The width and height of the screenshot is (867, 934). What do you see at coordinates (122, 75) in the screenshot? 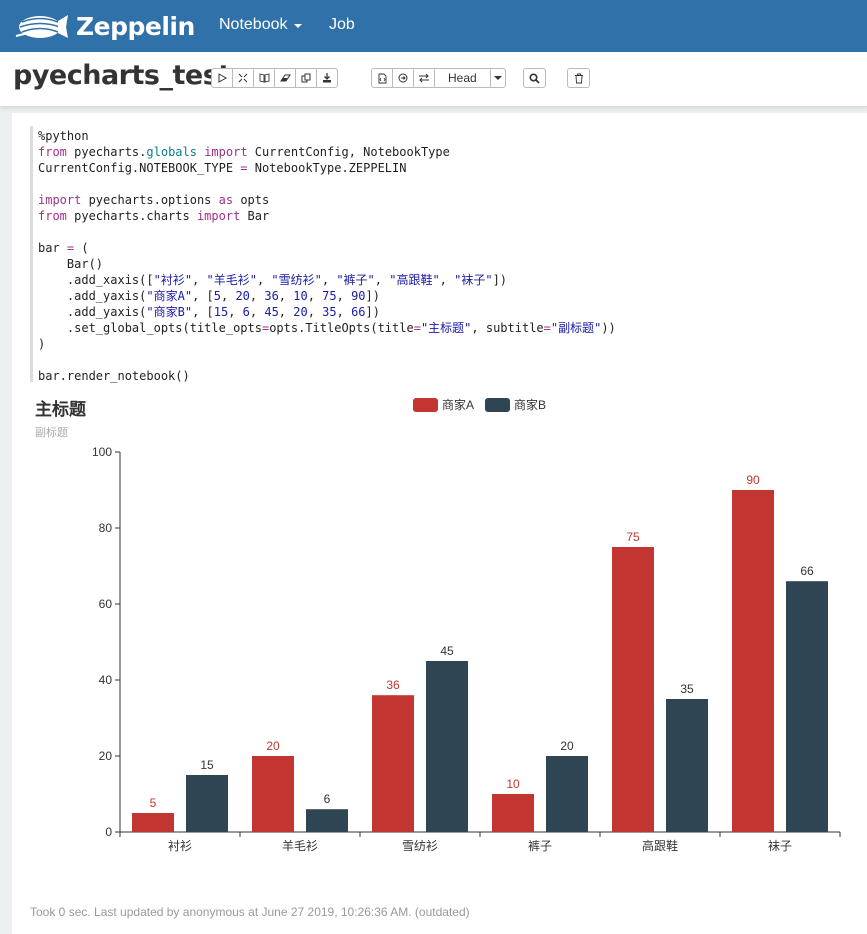
I see `notebook-title: pyecharts_test` at bounding box center [122, 75].